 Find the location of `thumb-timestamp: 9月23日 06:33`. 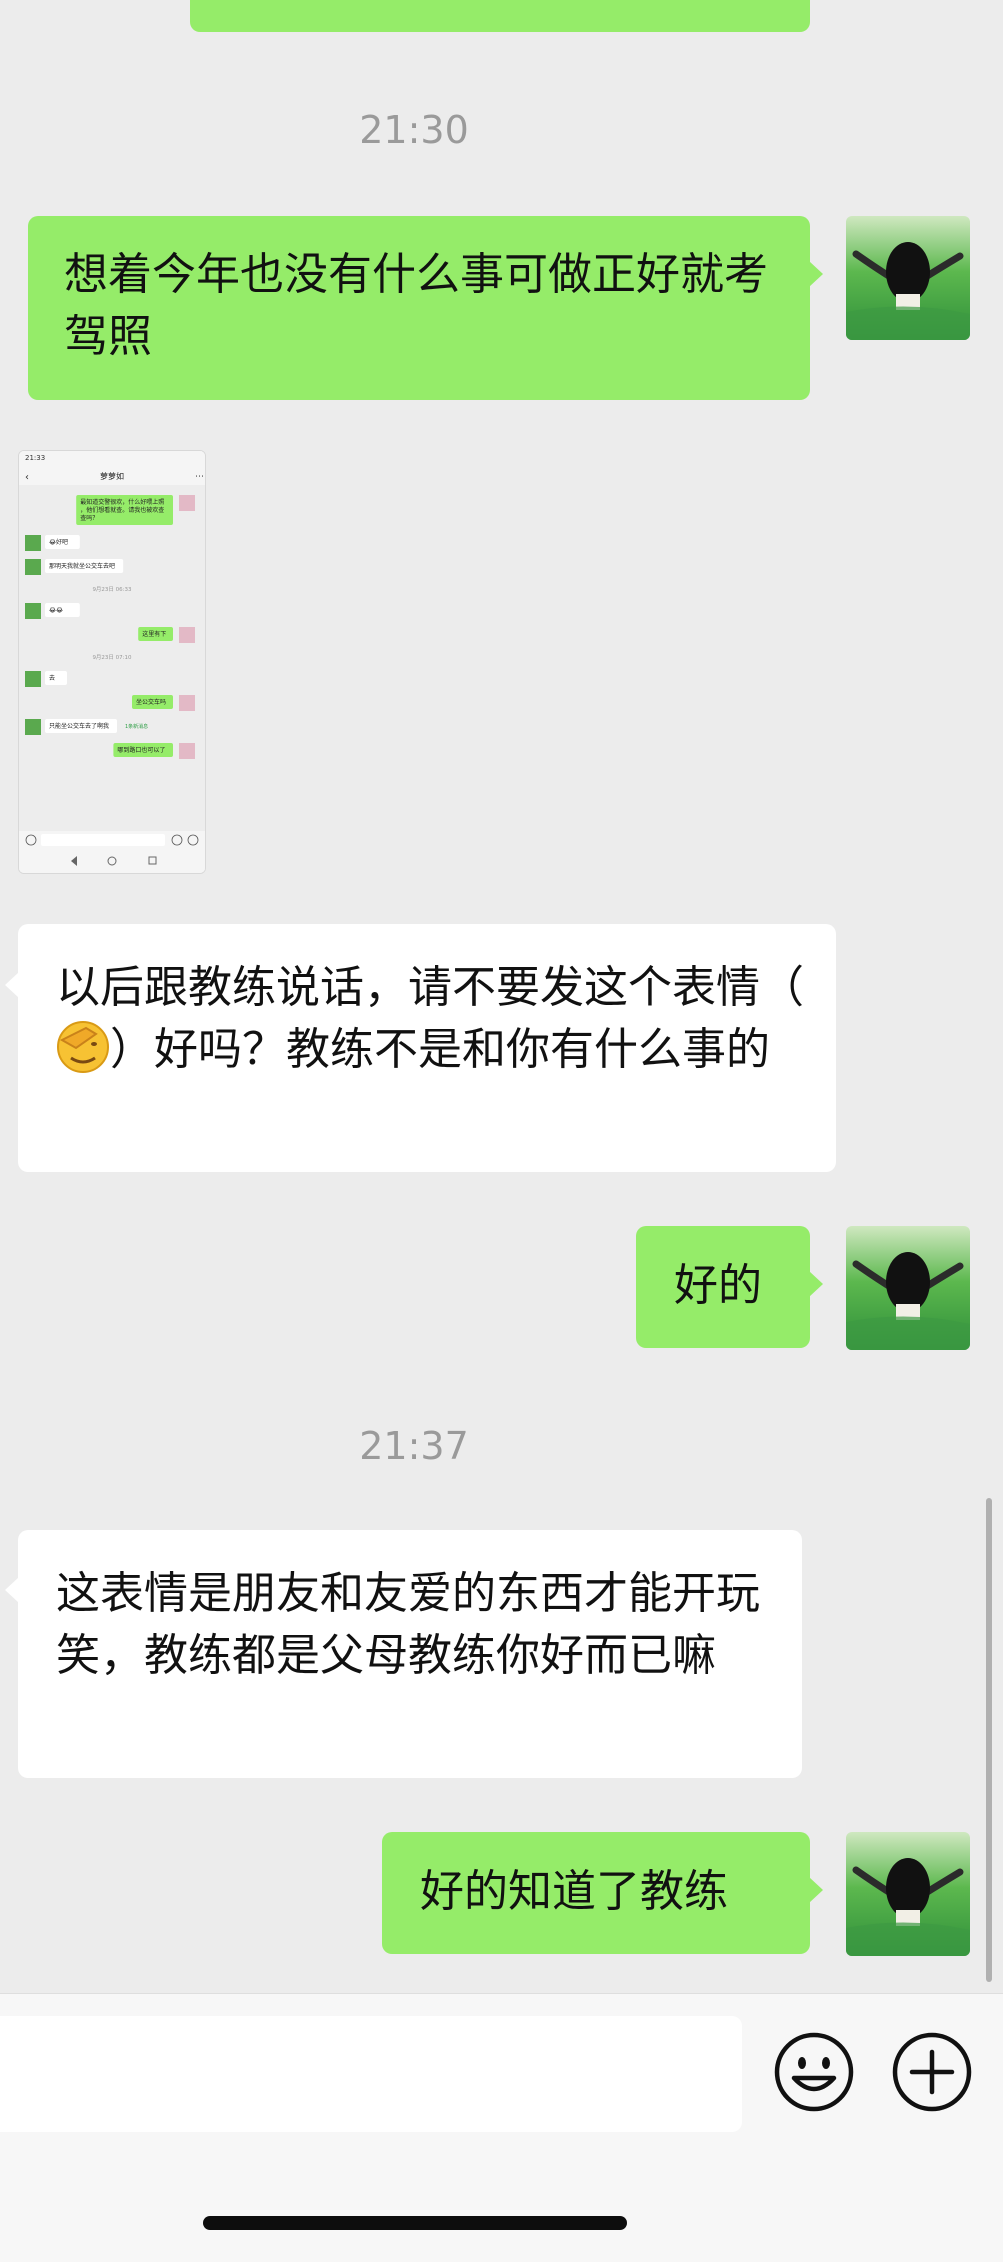

thumb-timestamp: 9月23日 06:33 is located at coordinates (112, 589).